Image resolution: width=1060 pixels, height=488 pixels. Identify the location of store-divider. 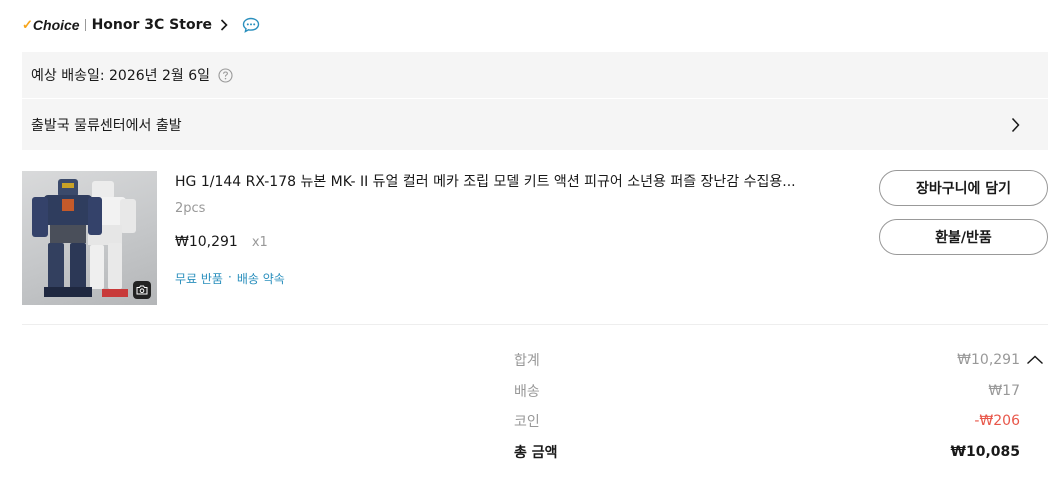
(85, 25).